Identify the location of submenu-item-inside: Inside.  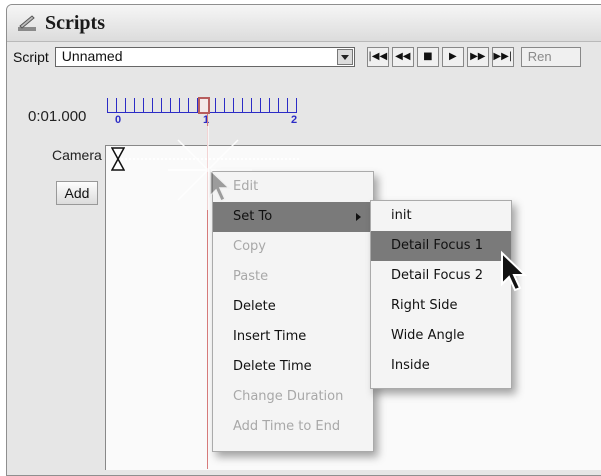
(441, 366).